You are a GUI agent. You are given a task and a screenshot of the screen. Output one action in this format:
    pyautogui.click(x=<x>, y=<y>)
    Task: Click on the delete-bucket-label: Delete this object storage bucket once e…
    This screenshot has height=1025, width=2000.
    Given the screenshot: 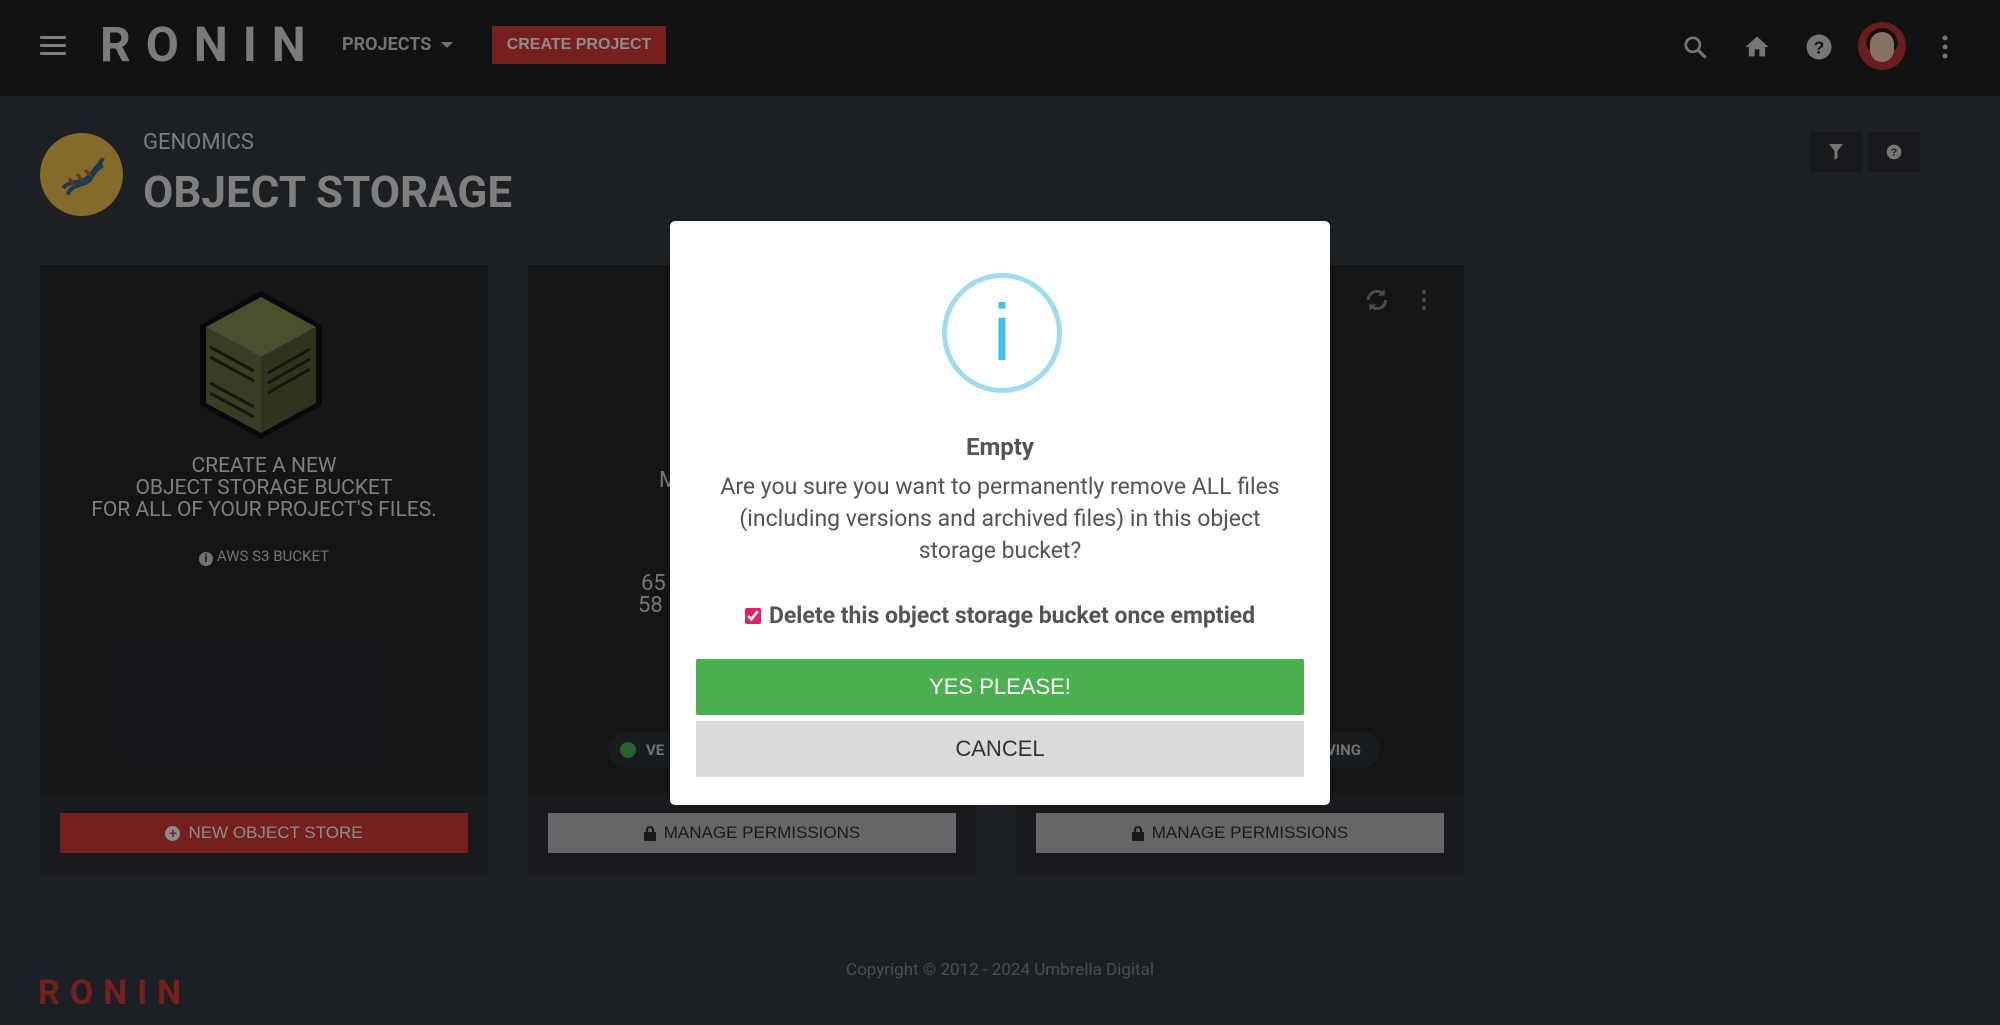 What is the action you would take?
    pyautogui.click(x=1012, y=615)
    